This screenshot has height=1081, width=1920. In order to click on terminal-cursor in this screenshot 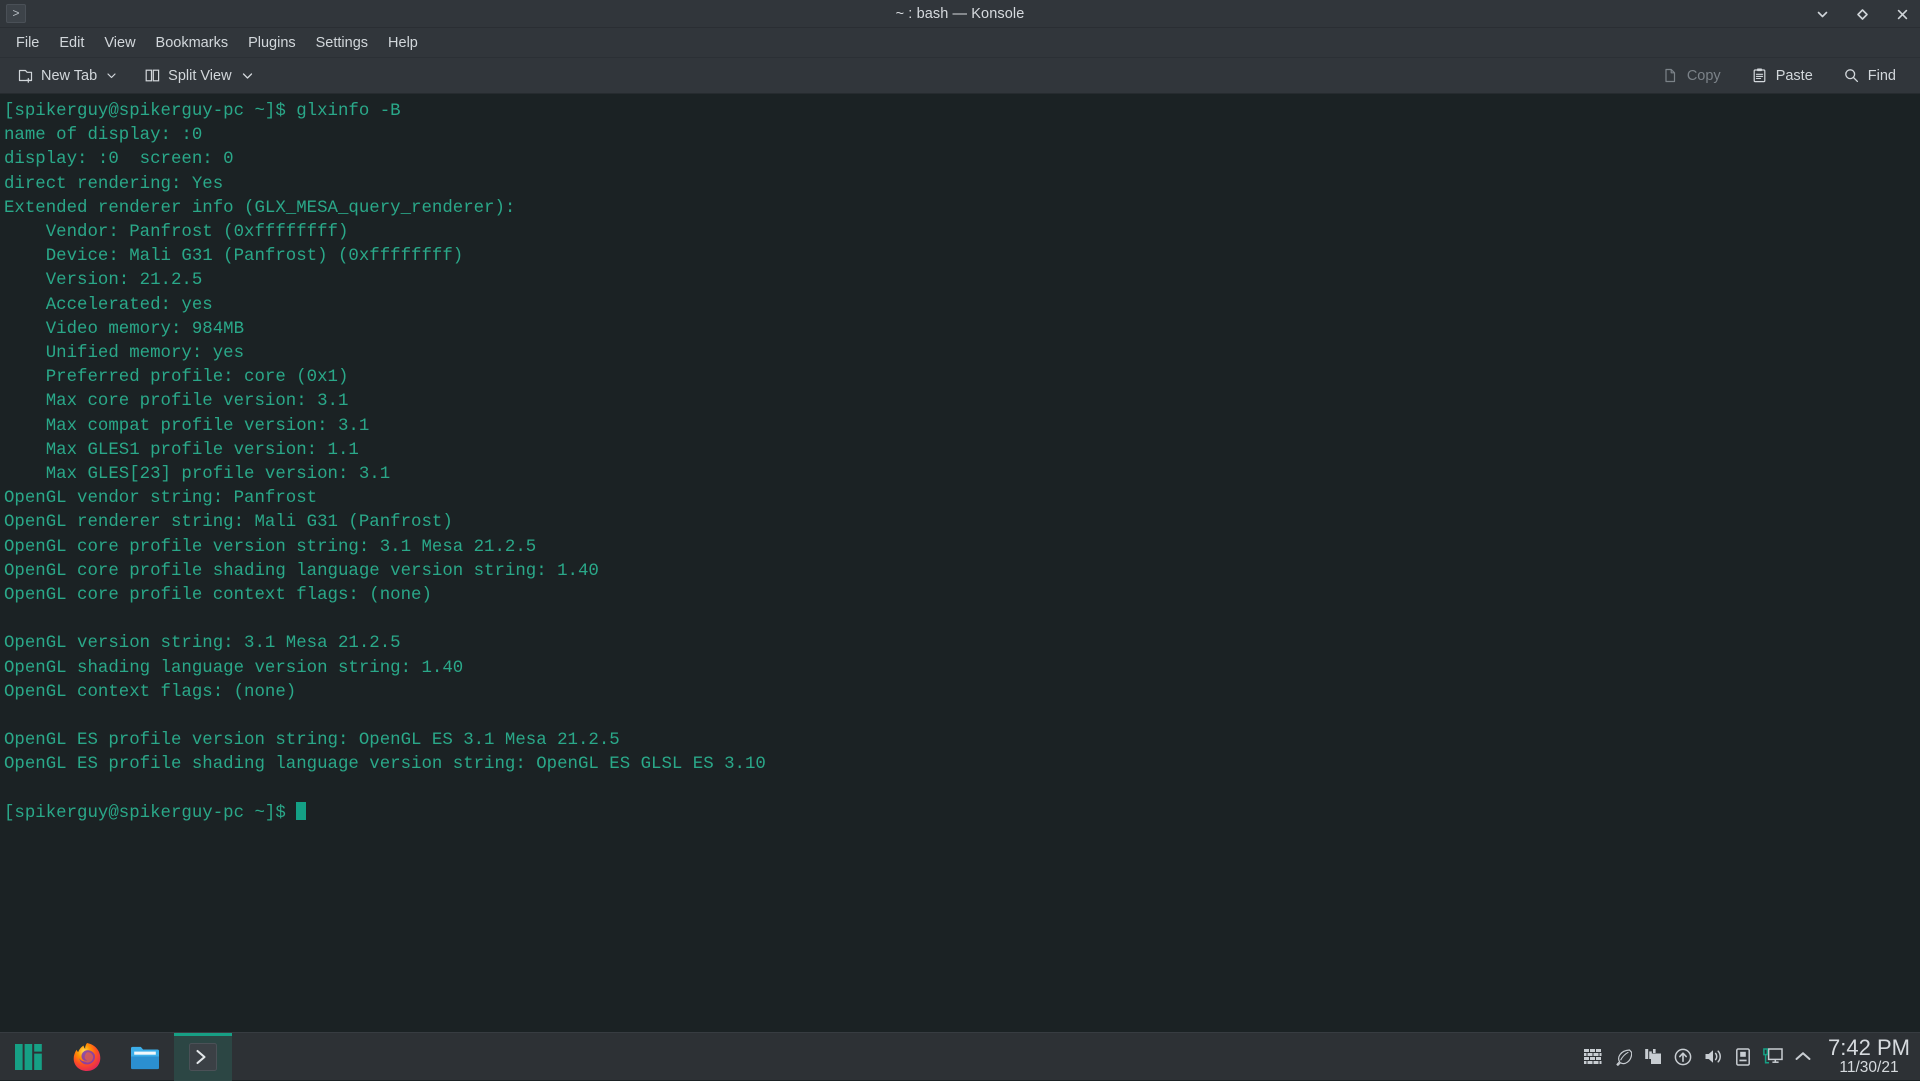, I will do `click(301, 810)`.